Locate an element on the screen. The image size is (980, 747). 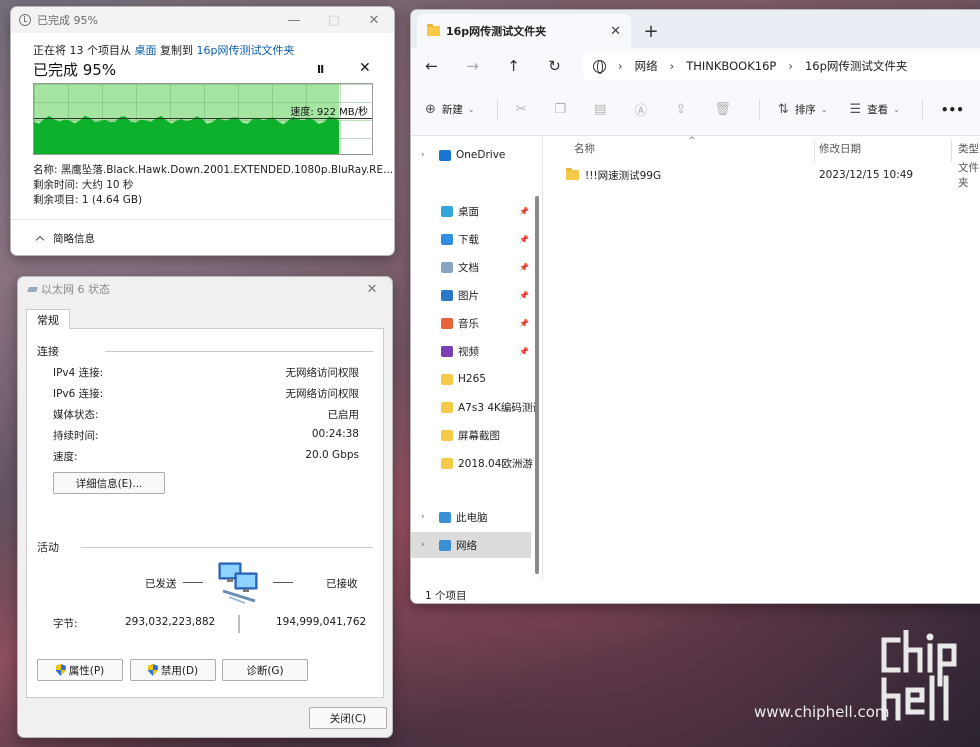
sidebar-item-folder: 屏幕截图 is located at coordinates (473, 435).